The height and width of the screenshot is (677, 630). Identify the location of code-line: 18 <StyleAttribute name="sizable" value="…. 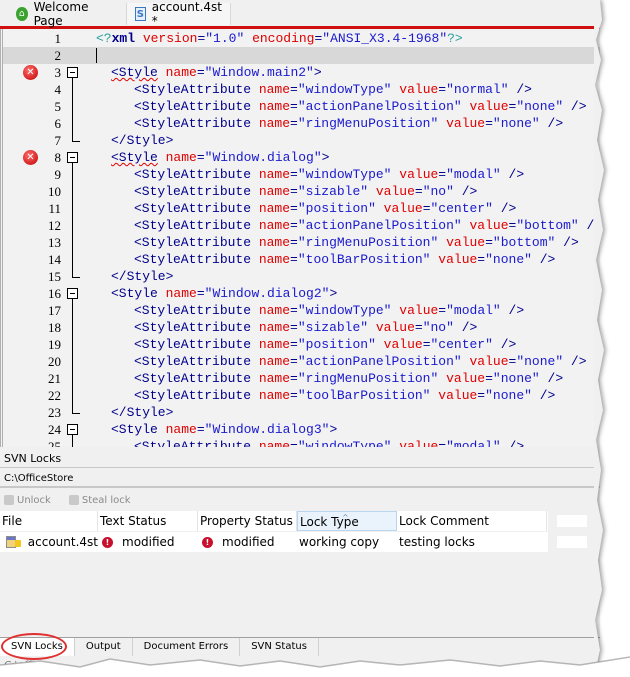
(301, 327).